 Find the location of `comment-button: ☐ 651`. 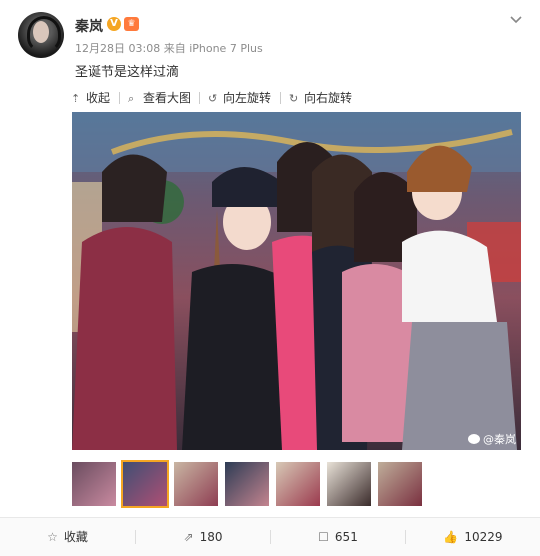

comment-button: ☐ 651 is located at coordinates (338, 537).